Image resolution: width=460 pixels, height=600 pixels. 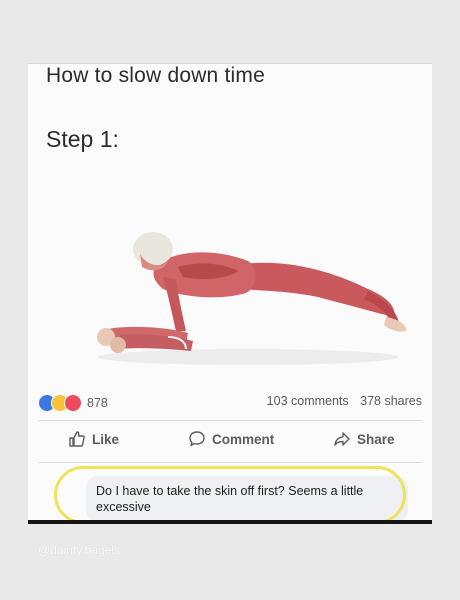 I want to click on anatomy-plank-figure, so click(x=252, y=298).